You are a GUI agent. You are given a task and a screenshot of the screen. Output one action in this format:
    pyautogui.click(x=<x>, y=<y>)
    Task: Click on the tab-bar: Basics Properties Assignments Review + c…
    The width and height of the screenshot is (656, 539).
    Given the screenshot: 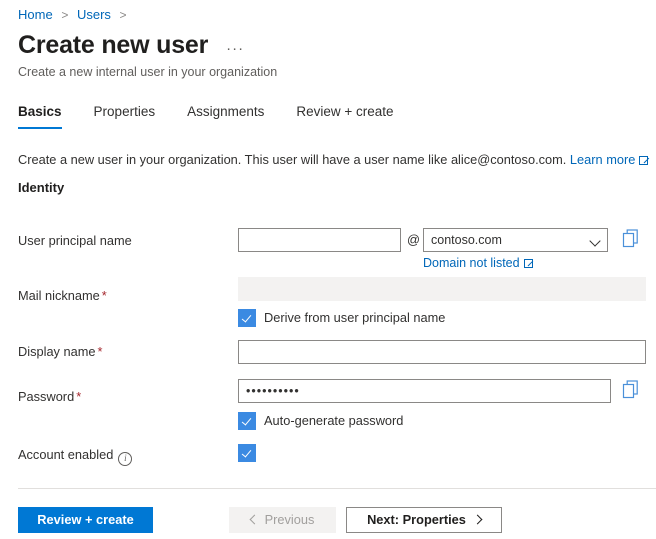 What is the action you would take?
    pyautogui.click(x=222, y=116)
    